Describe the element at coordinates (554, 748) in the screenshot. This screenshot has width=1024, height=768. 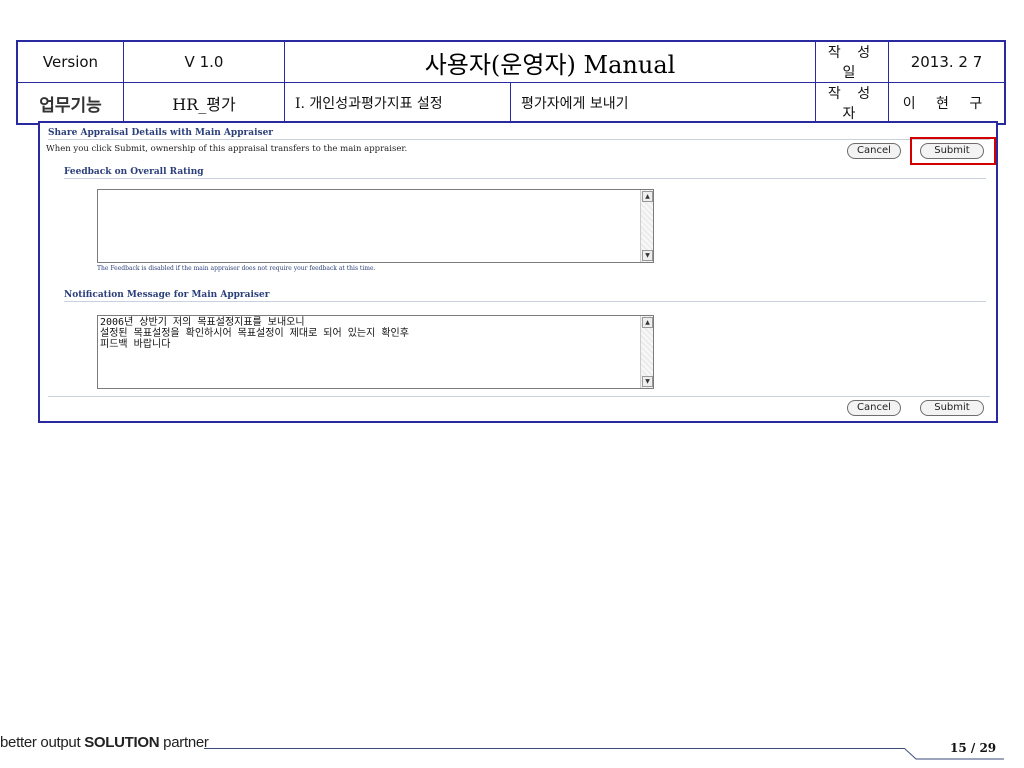
I see `footer-rule` at that location.